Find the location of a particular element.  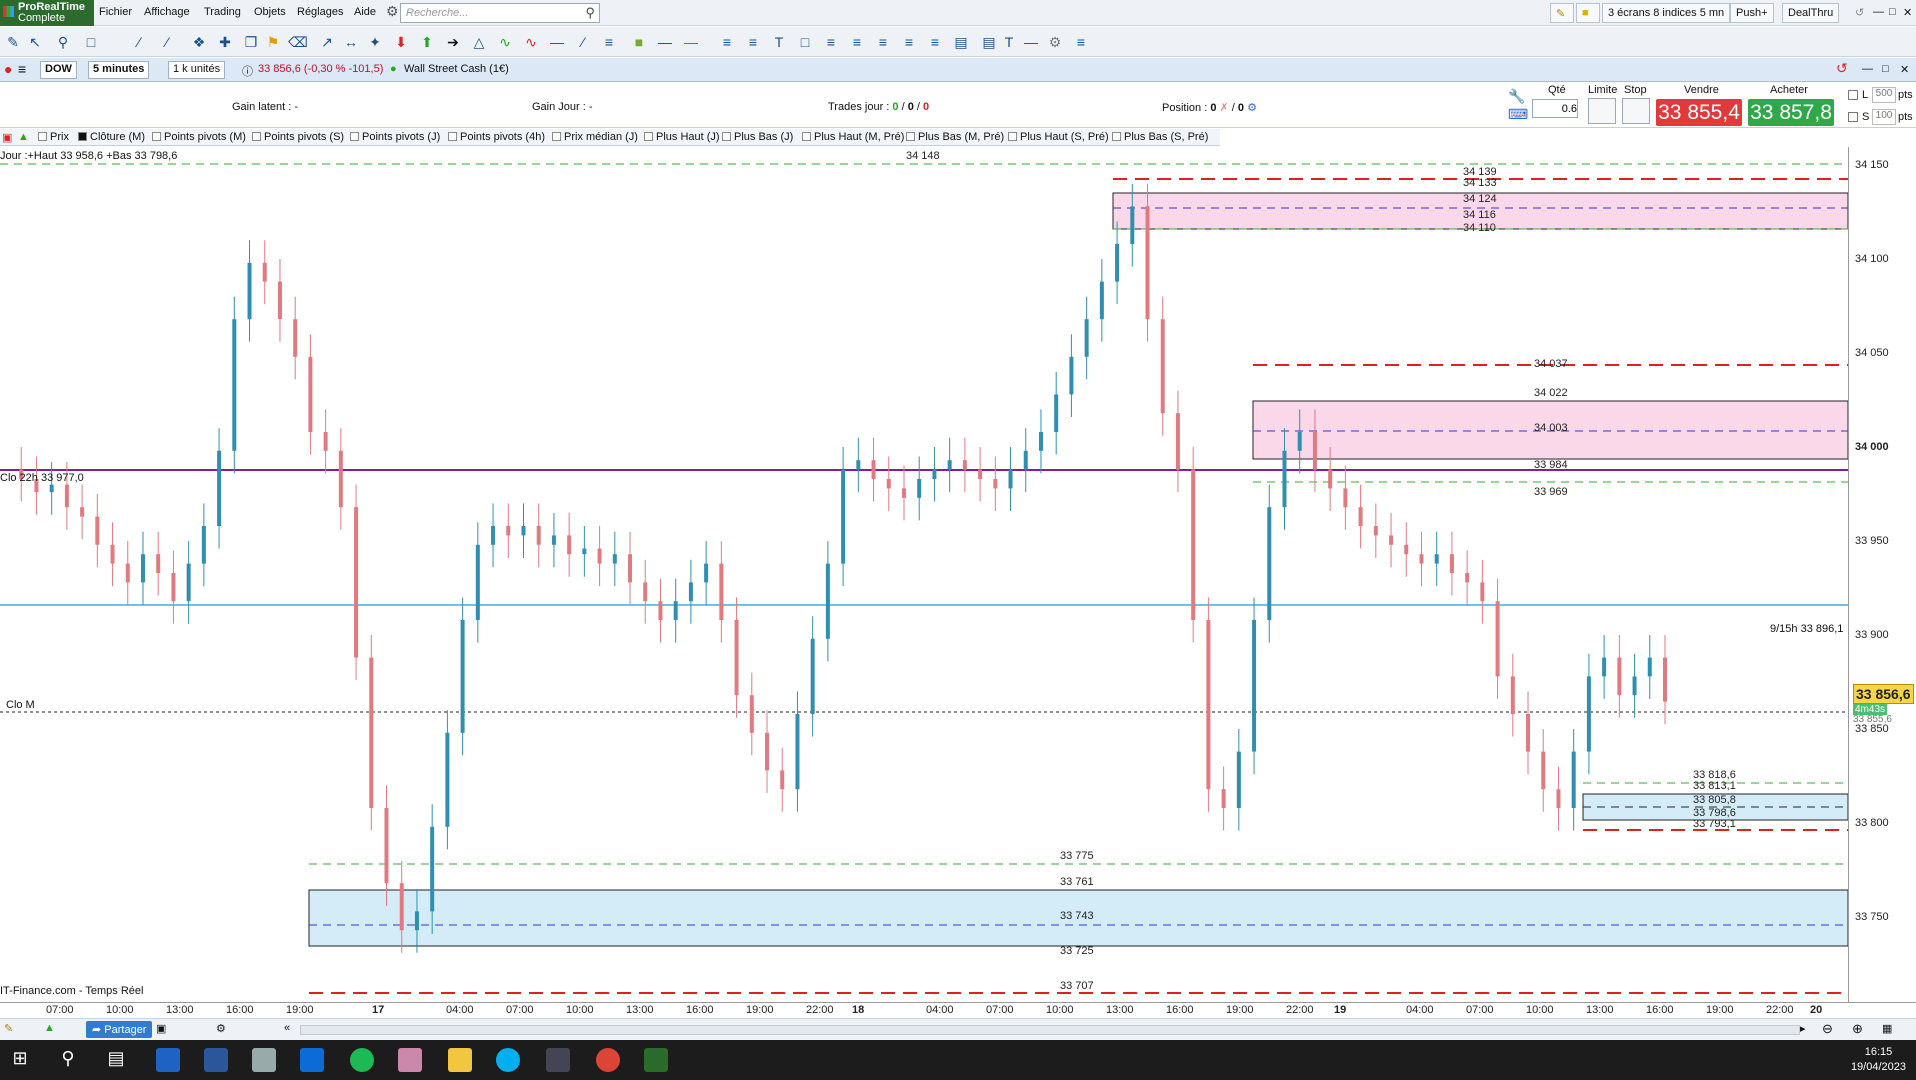

magnet-tool-icon: ❖ is located at coordinates (199, 42).